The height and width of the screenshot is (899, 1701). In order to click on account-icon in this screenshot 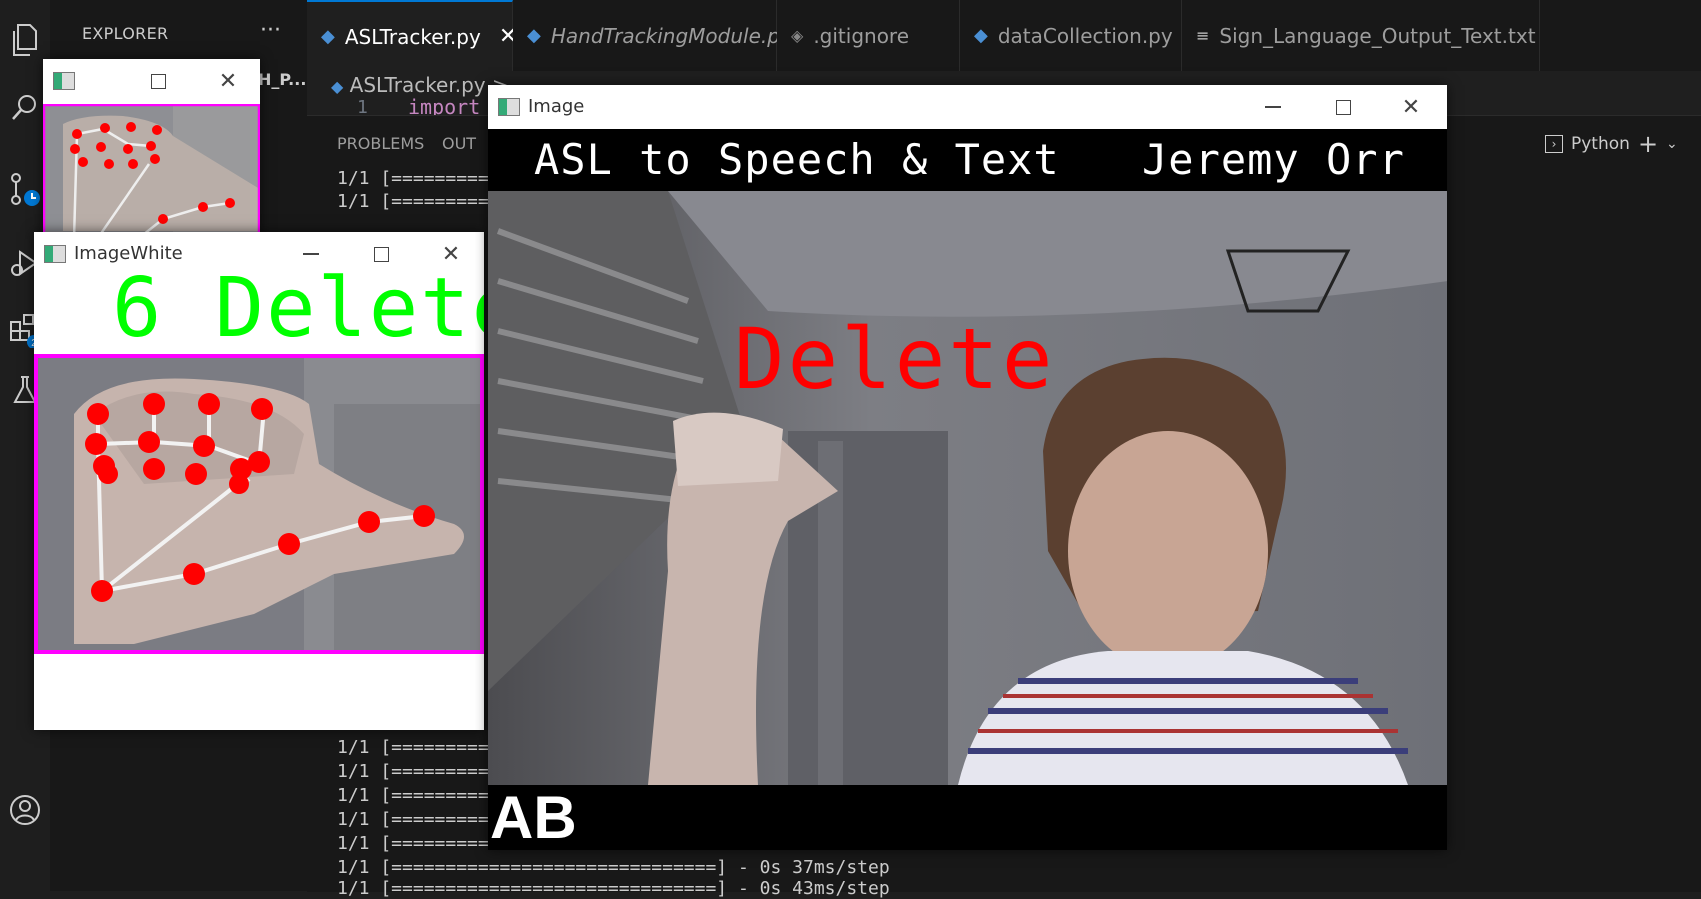, I will do `click(25, 810)`.